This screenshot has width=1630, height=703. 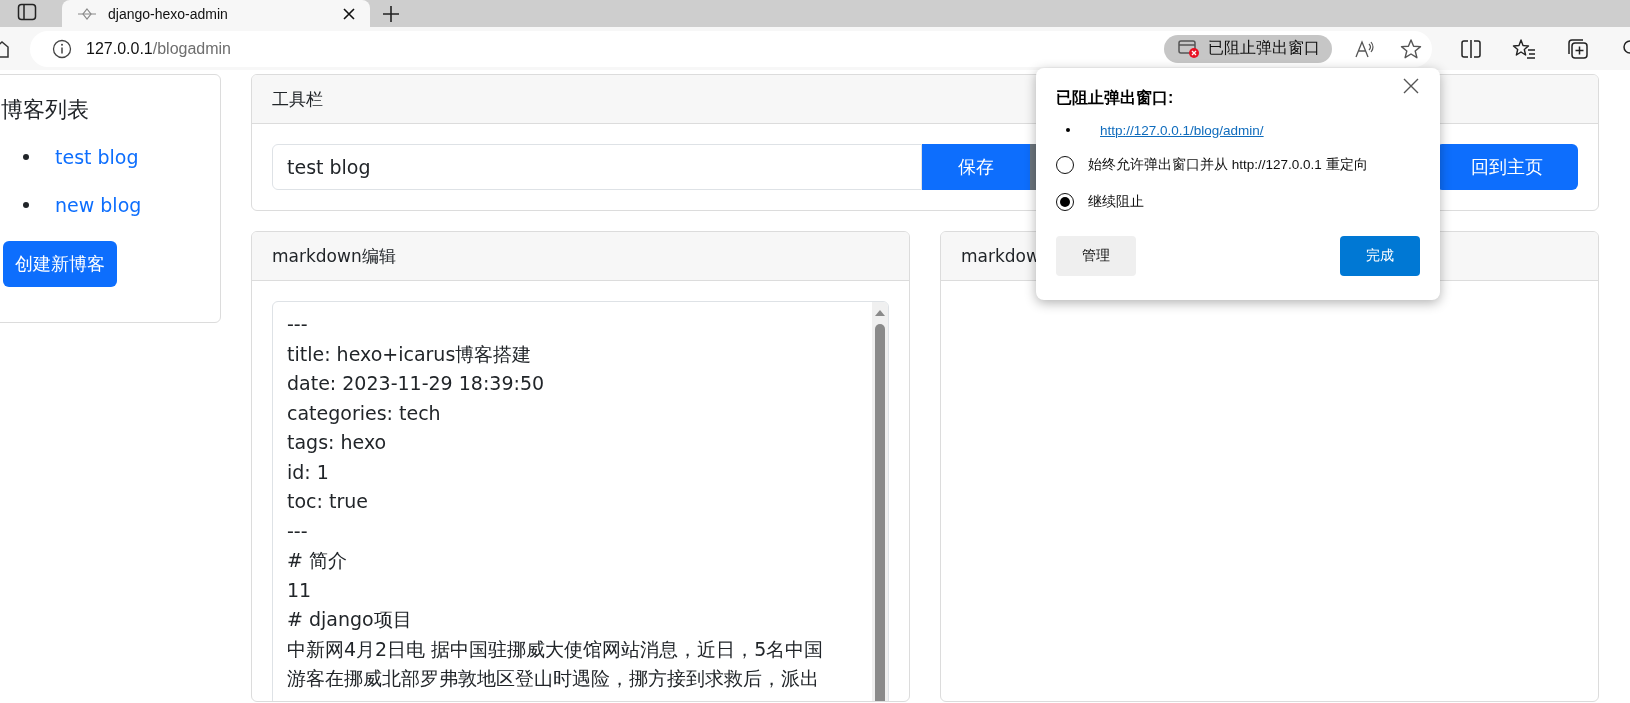 I want to click on done-button: 完成, so click(x=1380, y=256).